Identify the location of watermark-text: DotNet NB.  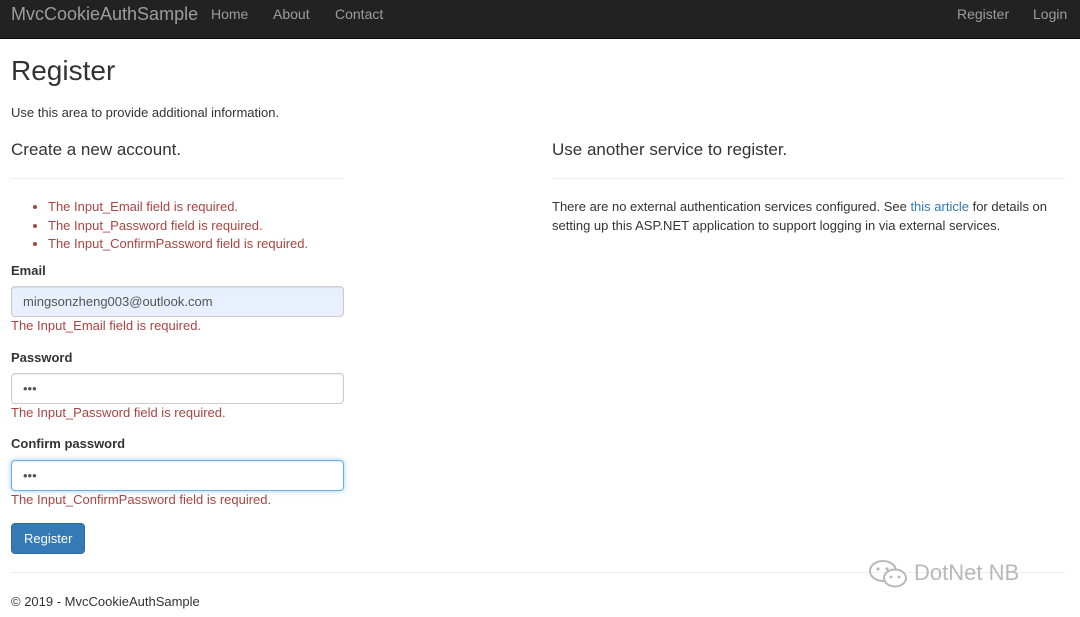
(967, 572).